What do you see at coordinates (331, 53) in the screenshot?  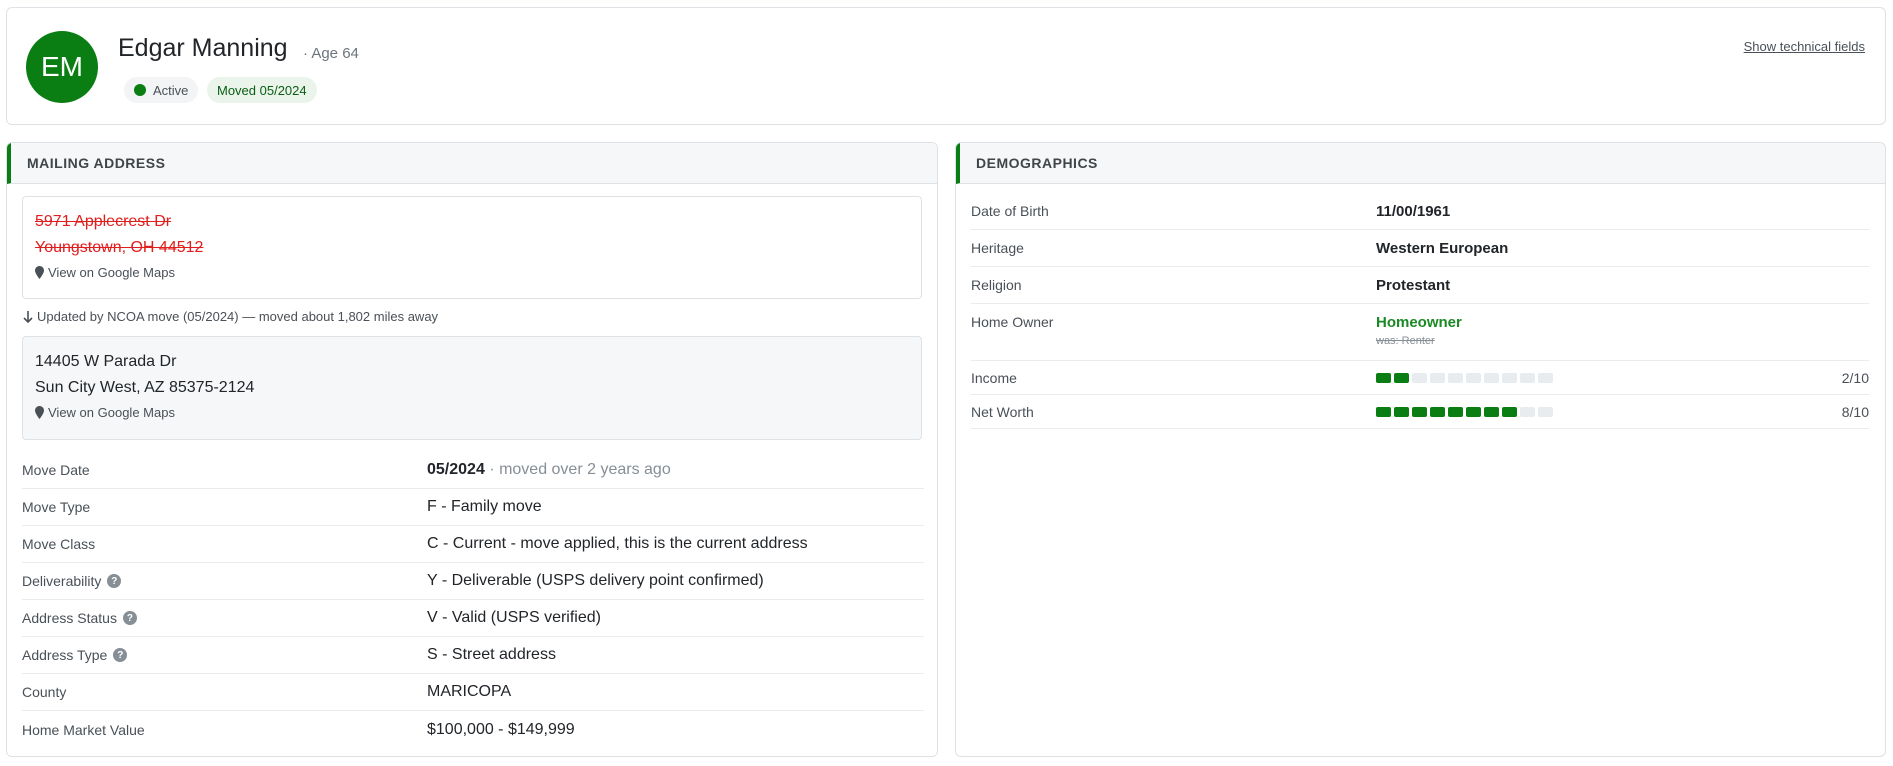 I see `person-age: · Age 64` at bounding box center [331, 53].